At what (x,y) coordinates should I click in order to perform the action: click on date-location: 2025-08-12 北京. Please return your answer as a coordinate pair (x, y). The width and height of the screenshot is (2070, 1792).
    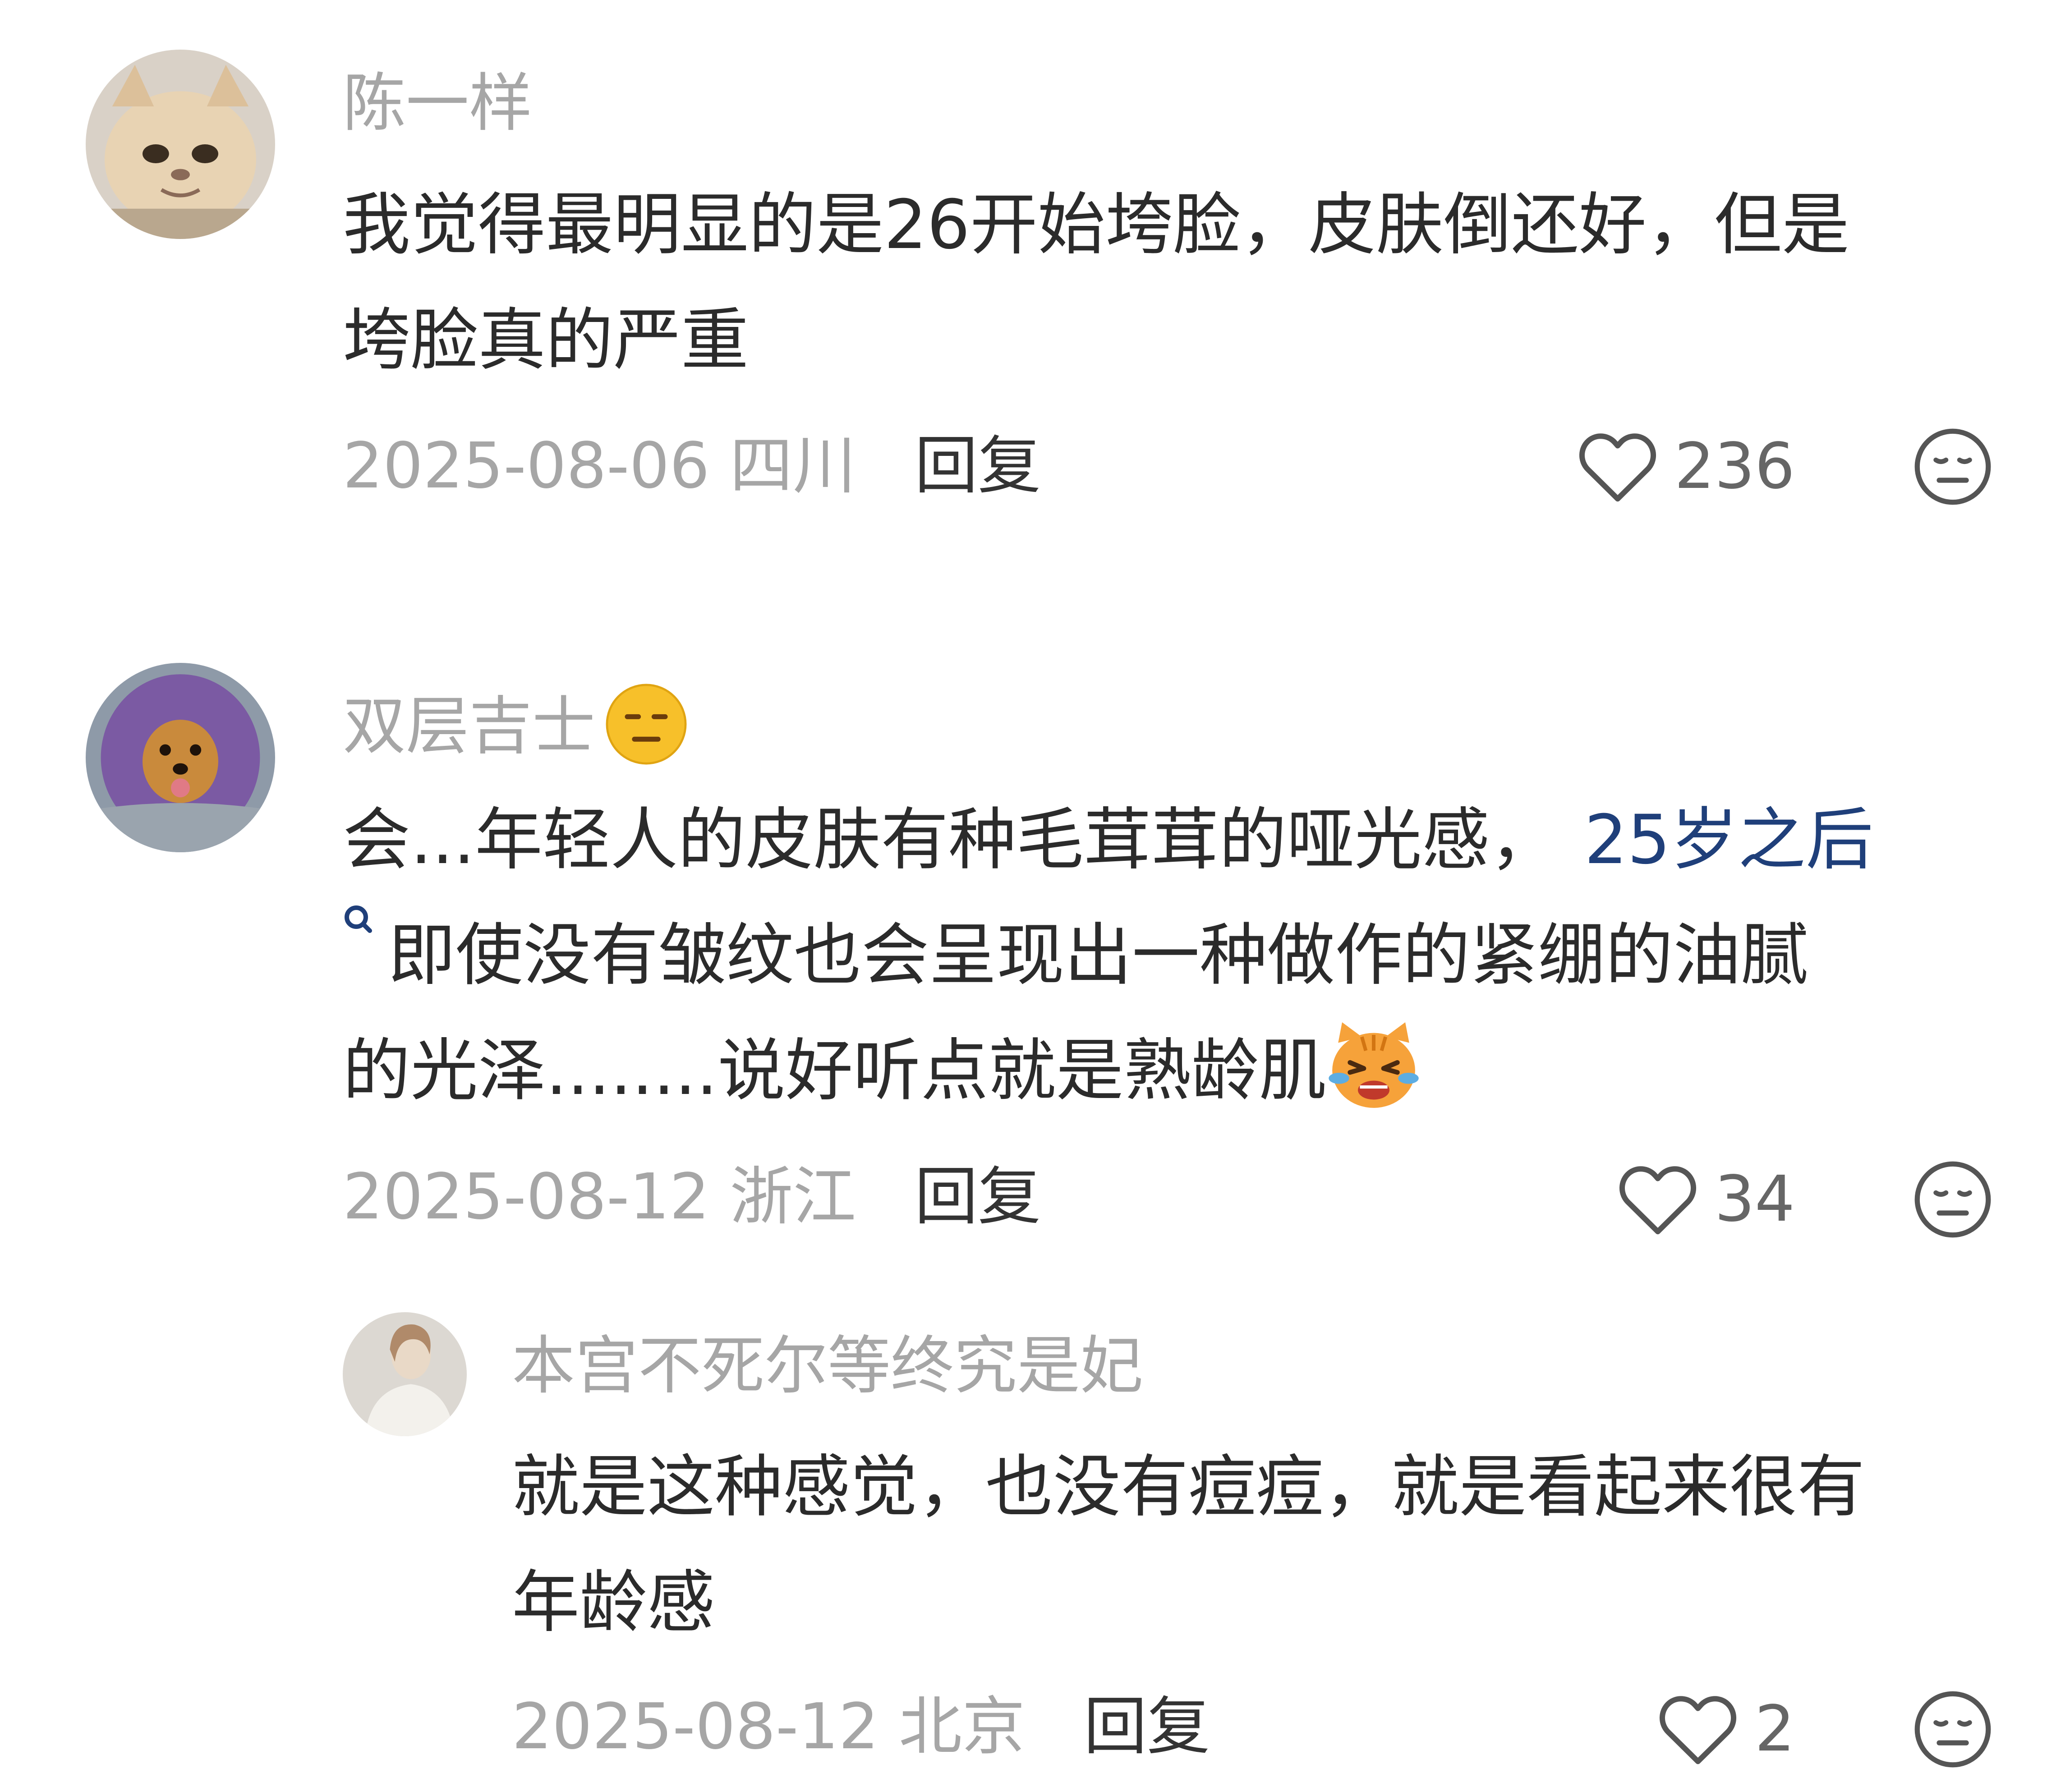
    Looking at the image, I should click on (769, 1727).